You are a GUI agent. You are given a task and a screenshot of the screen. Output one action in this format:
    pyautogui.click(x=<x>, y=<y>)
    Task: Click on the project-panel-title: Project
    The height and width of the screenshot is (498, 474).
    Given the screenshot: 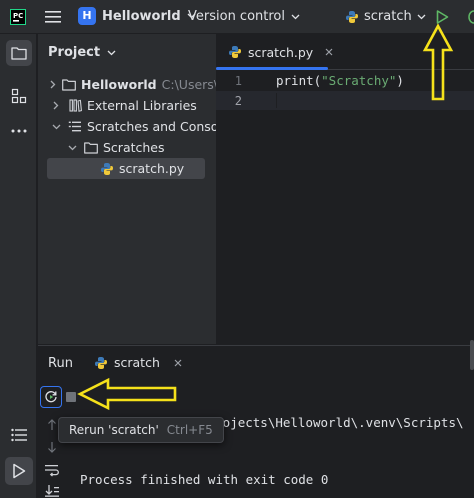 What is the action you would take?
    pyautogui.click(x=74, y=52)
    